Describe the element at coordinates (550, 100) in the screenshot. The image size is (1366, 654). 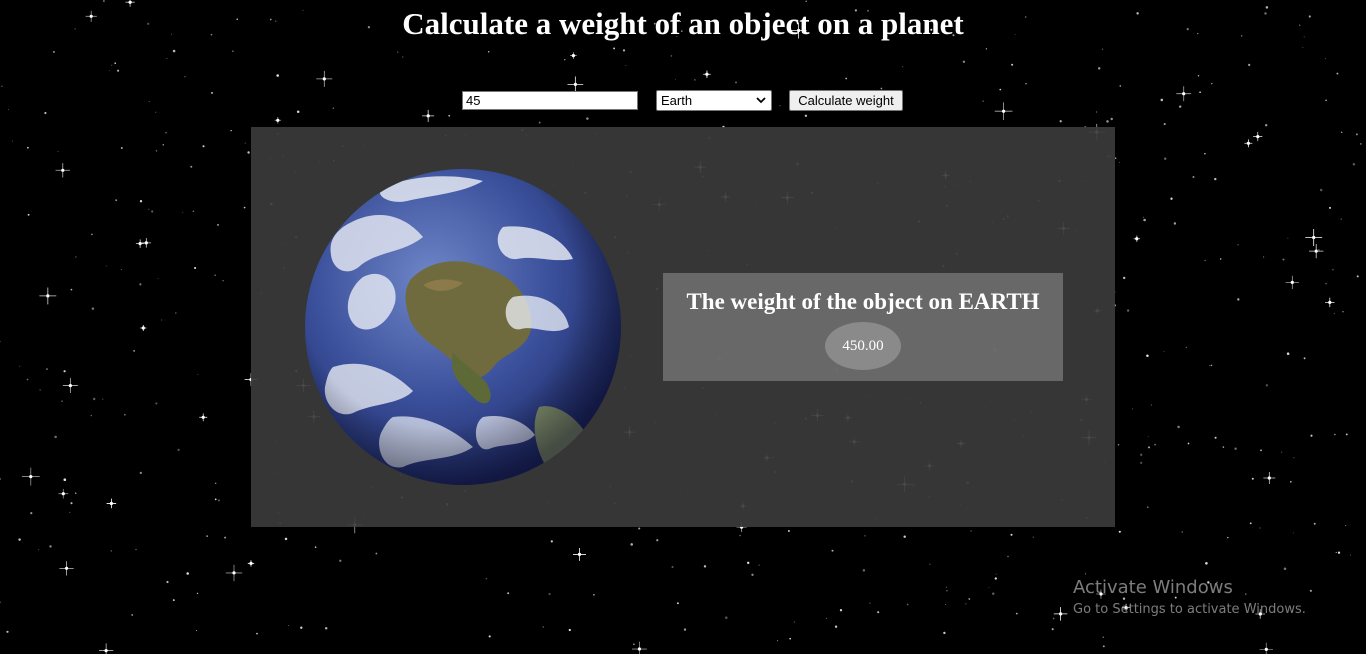
I see `mass-input` at that location.